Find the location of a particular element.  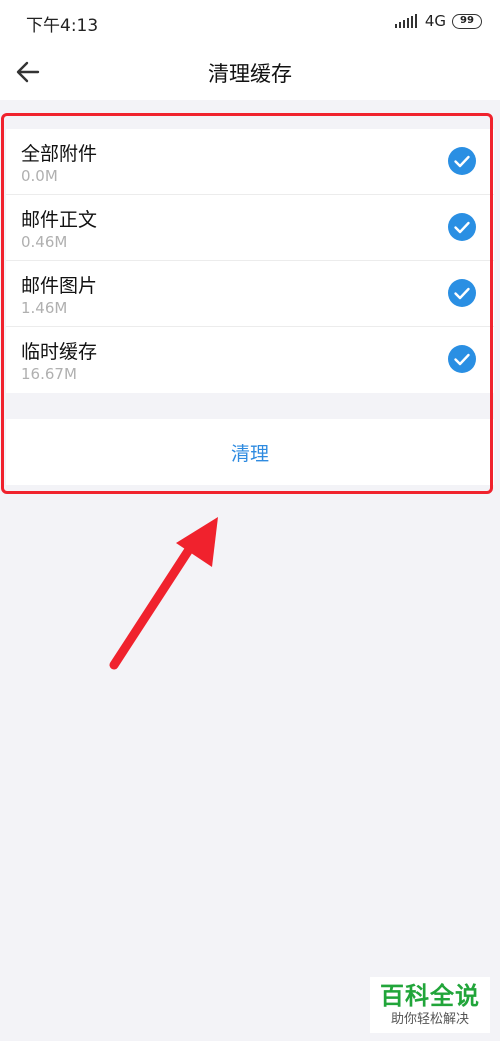

cache-item-size: 16.67M is located at coordinates (49, 374).